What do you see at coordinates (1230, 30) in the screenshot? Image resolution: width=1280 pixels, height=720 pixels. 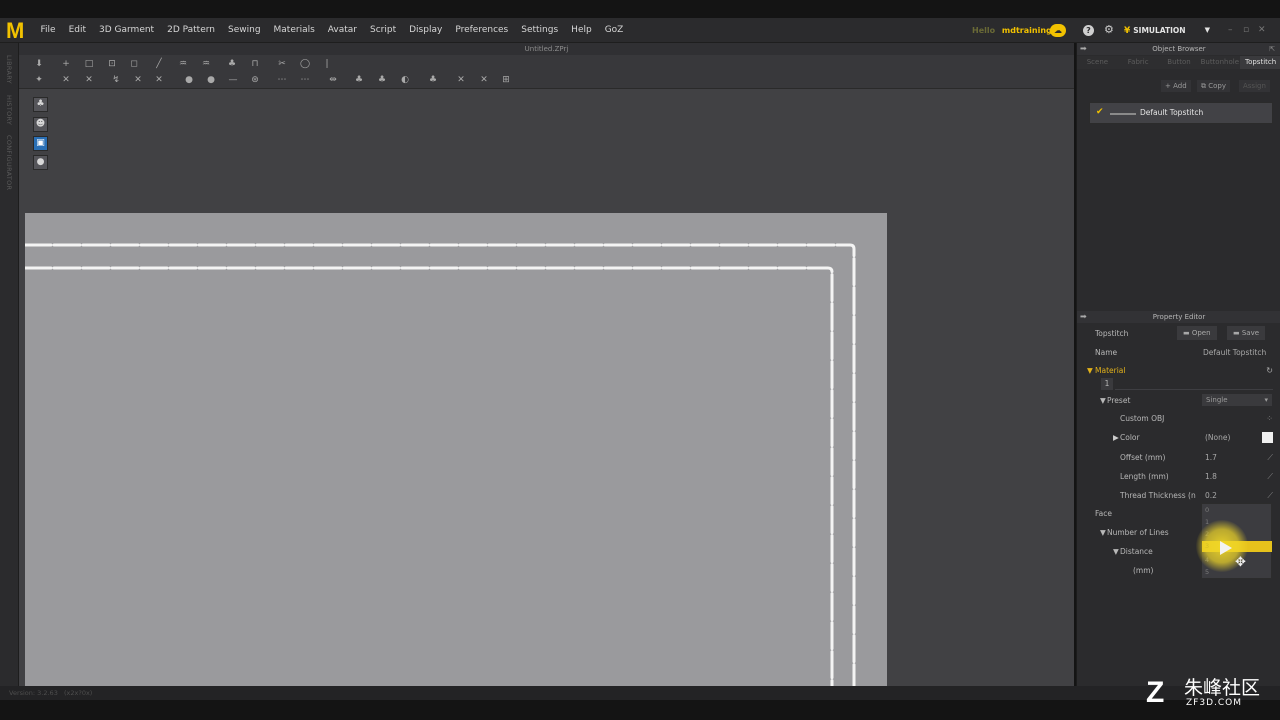 I see `minimize-icon: –` at bounding box center [1230, 30].